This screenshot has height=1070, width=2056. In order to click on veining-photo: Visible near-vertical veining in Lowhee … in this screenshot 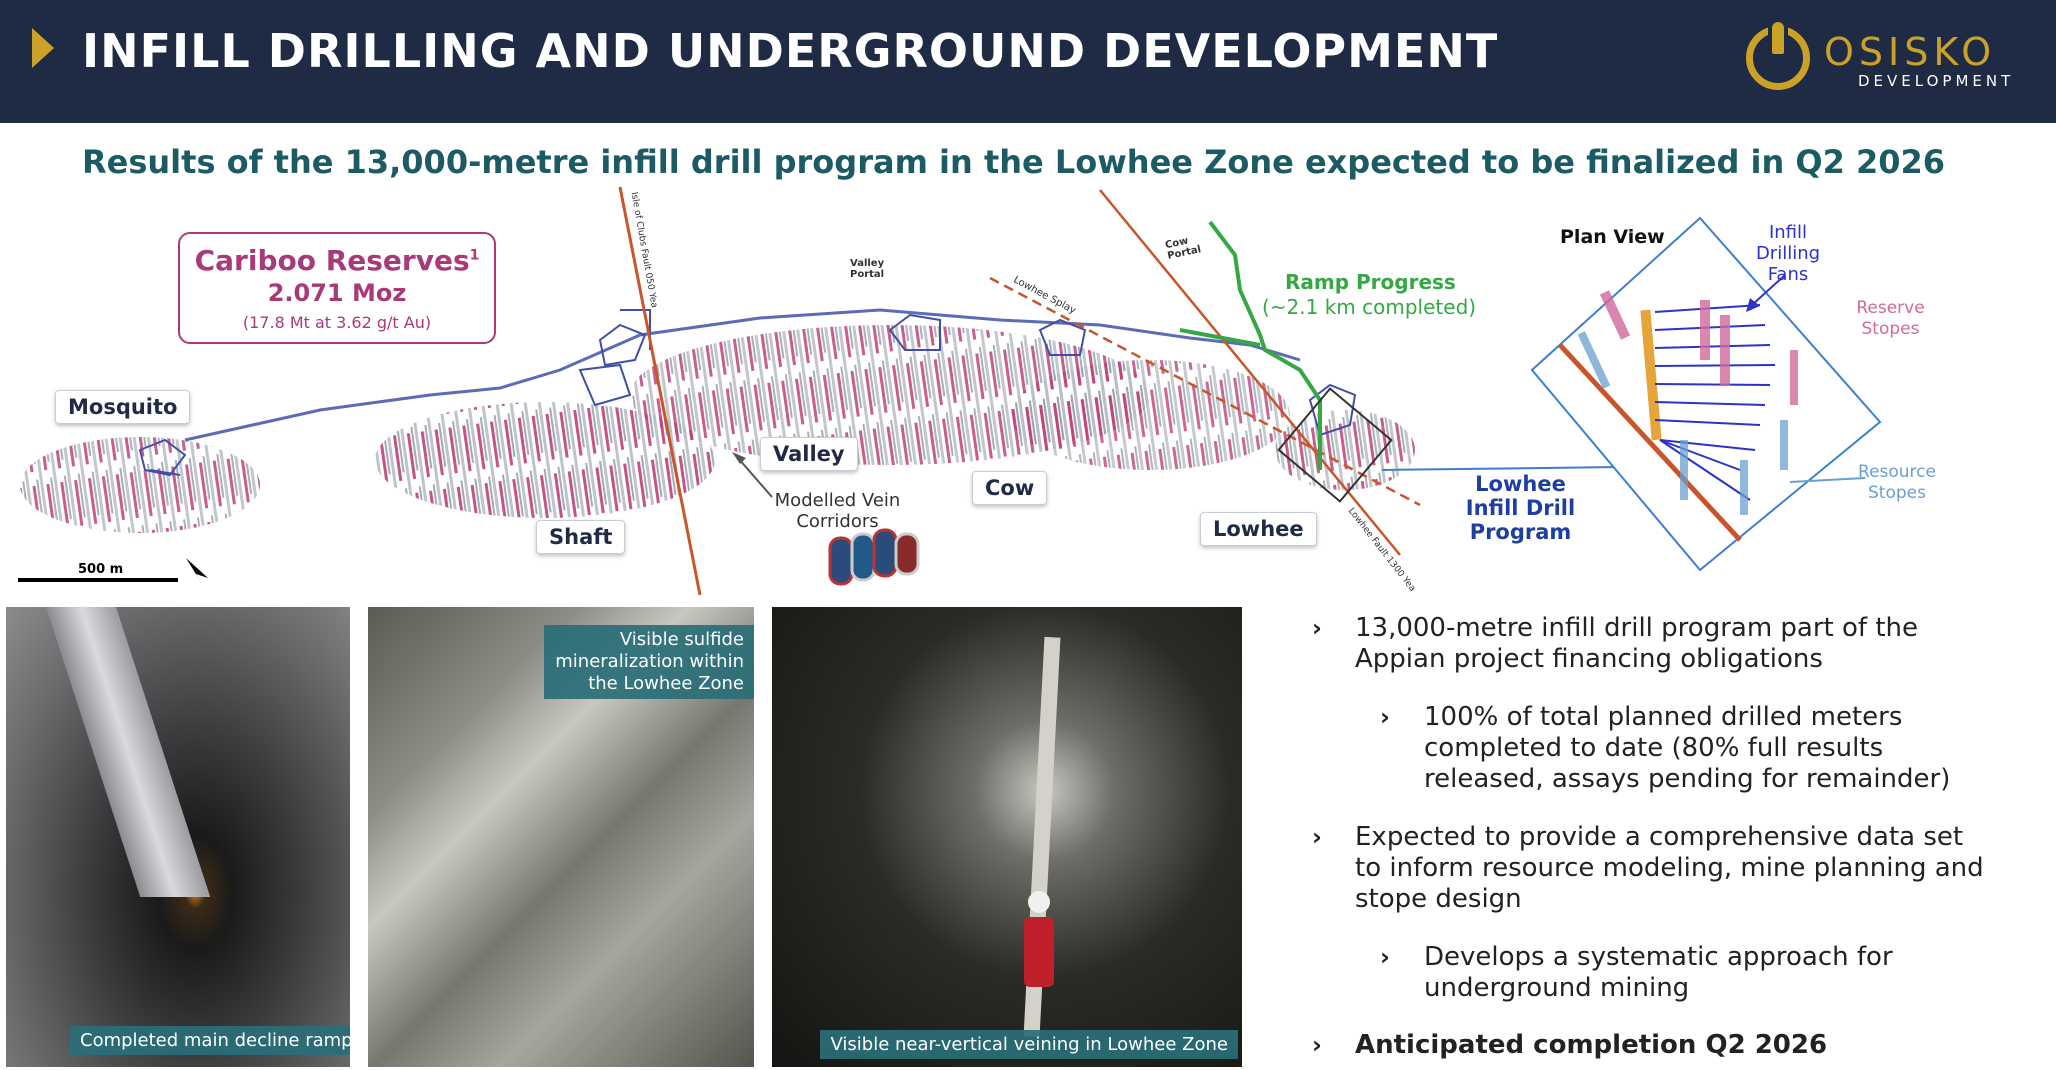, I will do `click(1007, 837)`.